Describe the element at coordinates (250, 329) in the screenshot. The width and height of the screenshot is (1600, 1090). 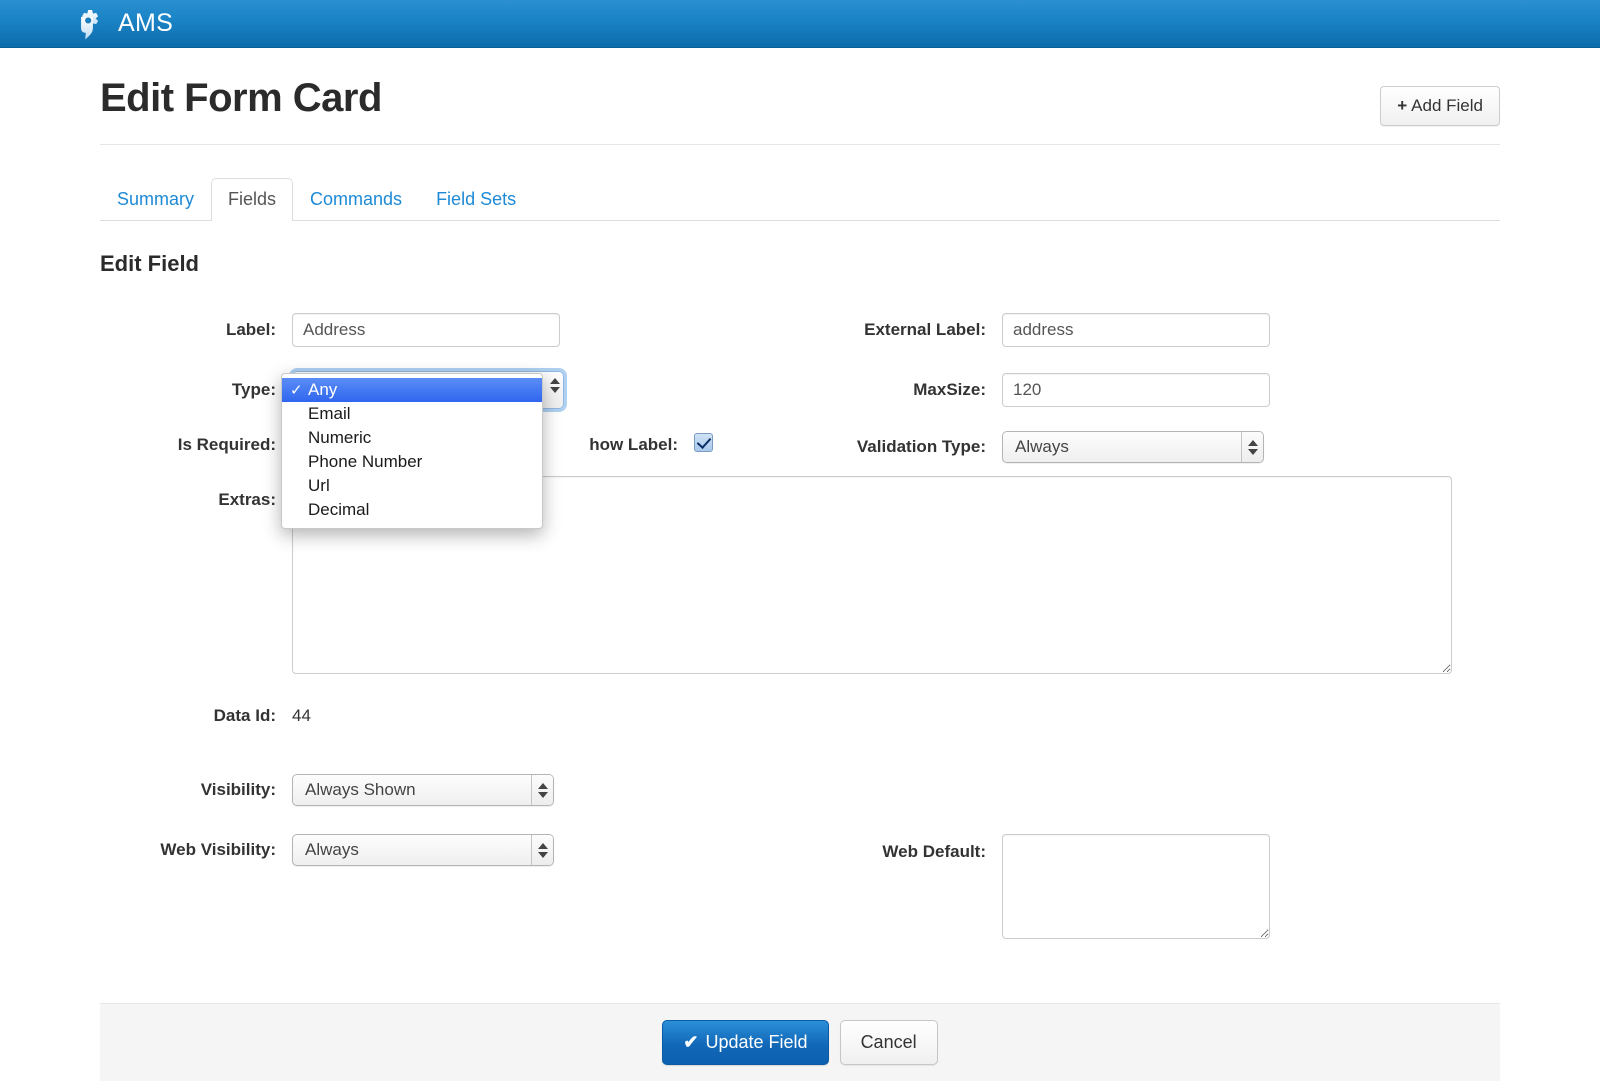
I see `label-caption: Label:` at that location.